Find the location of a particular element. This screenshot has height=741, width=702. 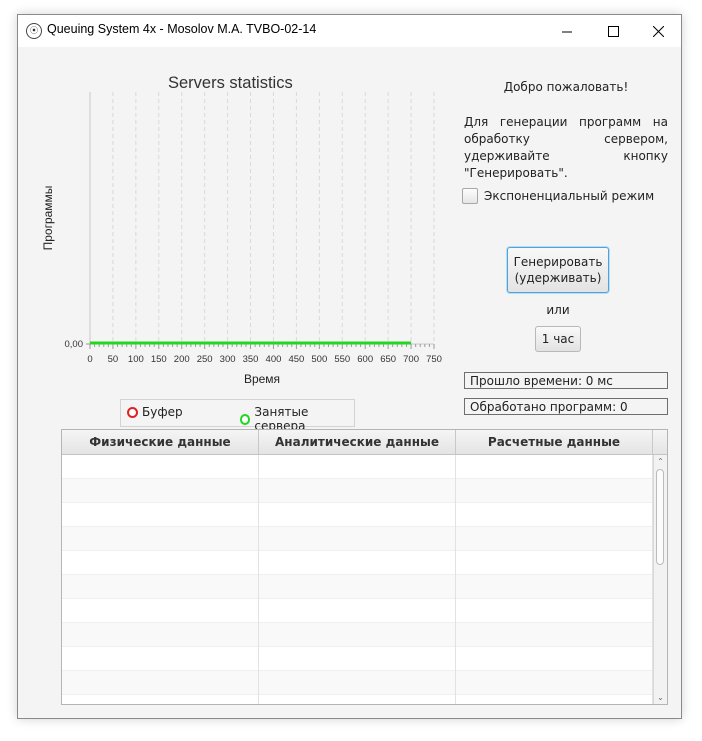

processed-programs-field: Обработано программ: 0 is located at coordinates (566, 406).